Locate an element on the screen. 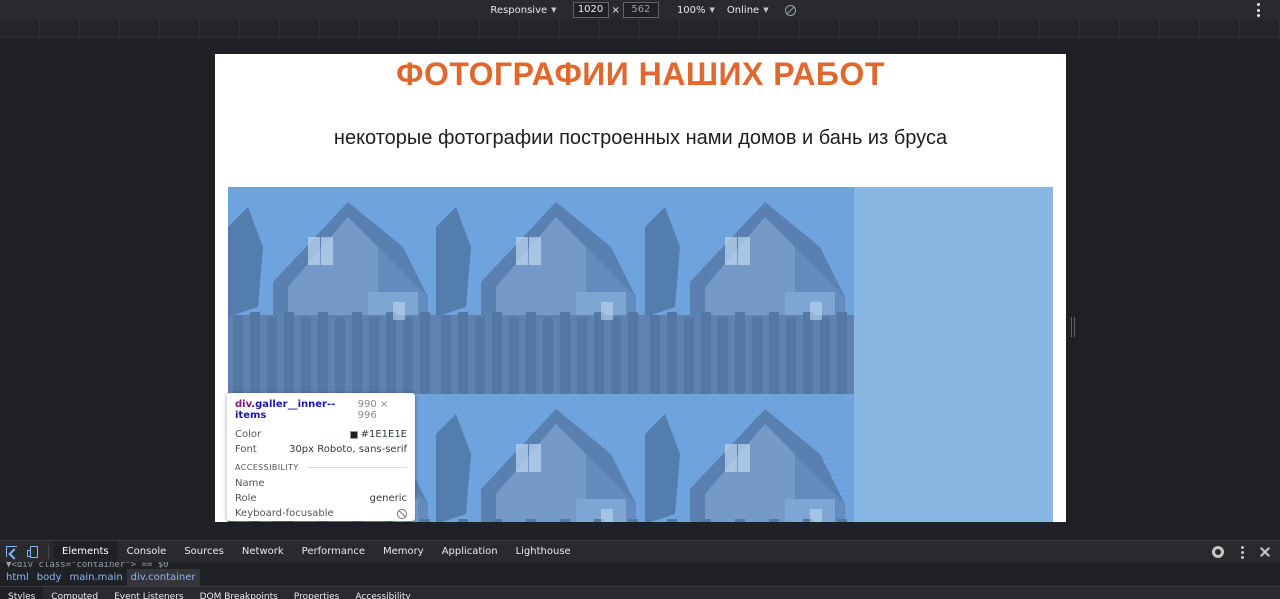 The height and width of the screenshot is (599, 1280). device-toolbar-icon is located at coordinates (33, 551).